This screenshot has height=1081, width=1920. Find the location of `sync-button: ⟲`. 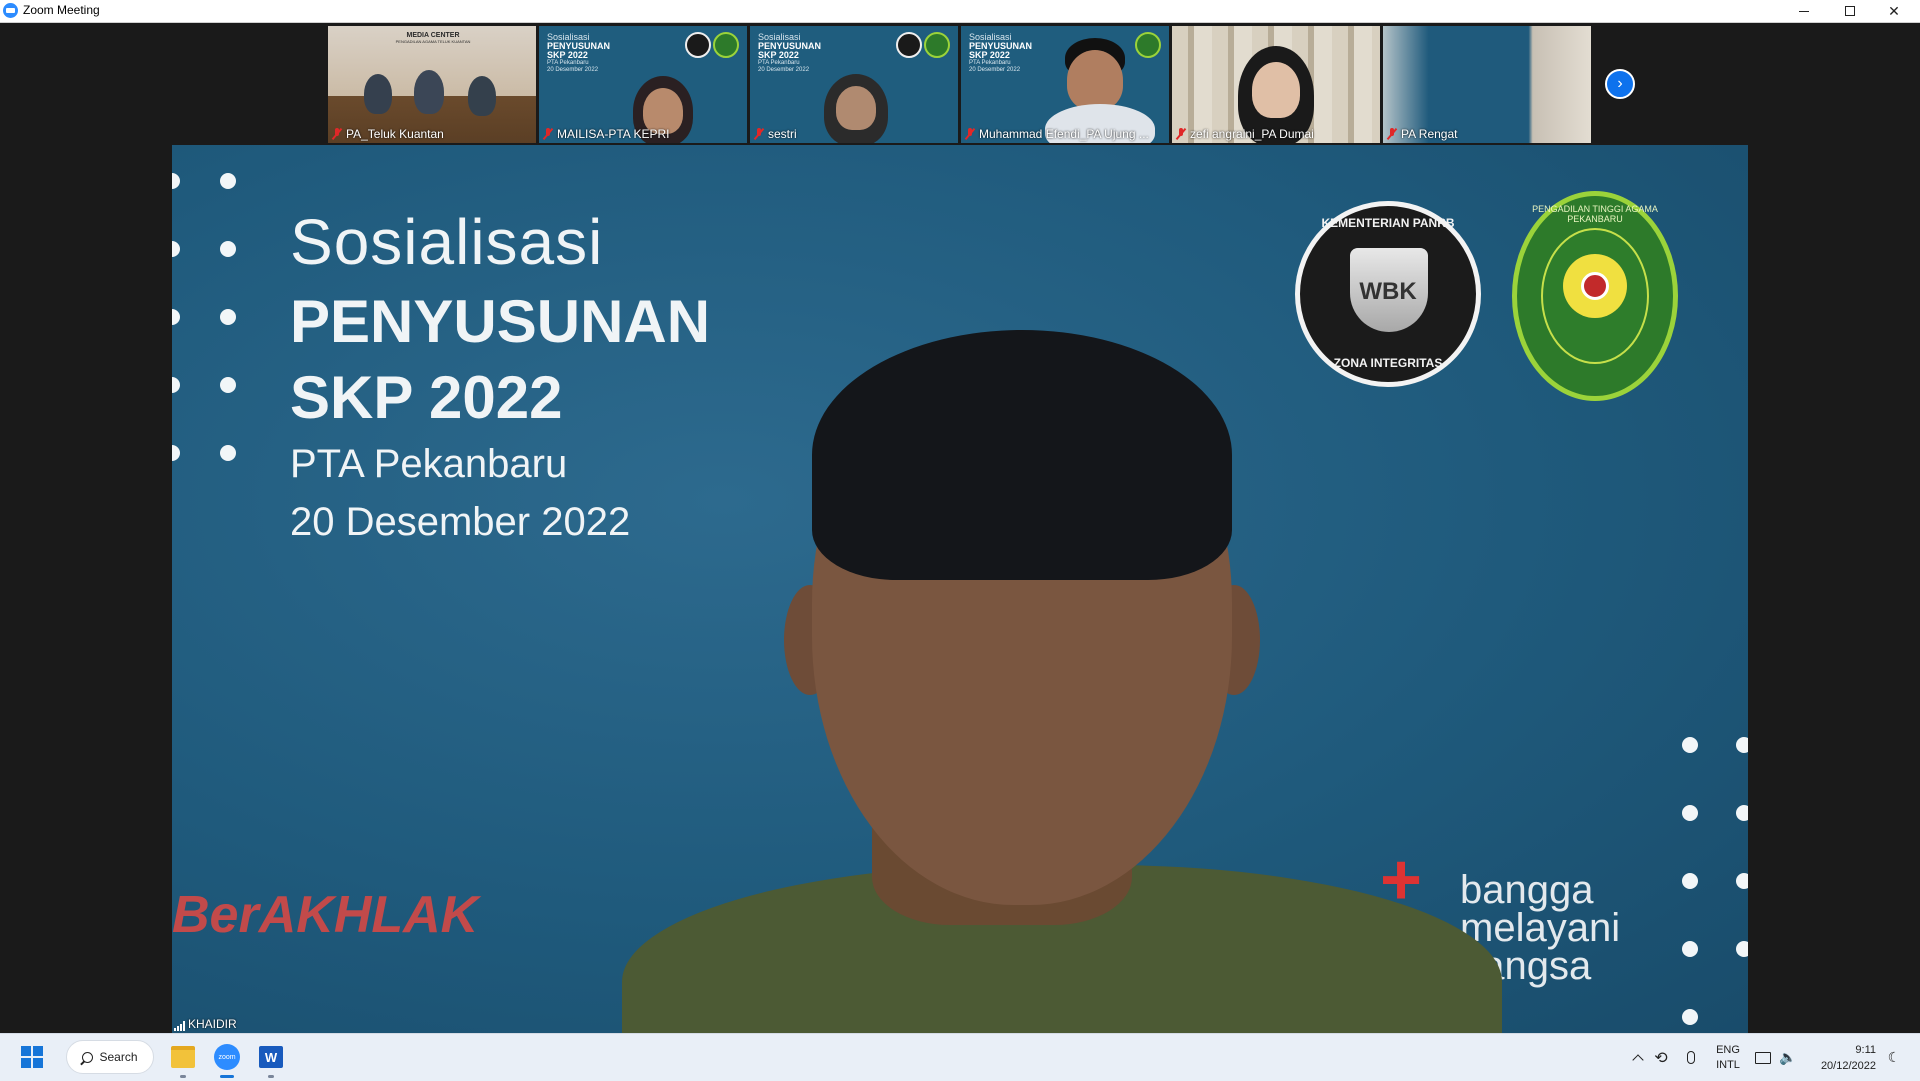

sync-button: ⟲ is located at coordinates (1661, 1057).